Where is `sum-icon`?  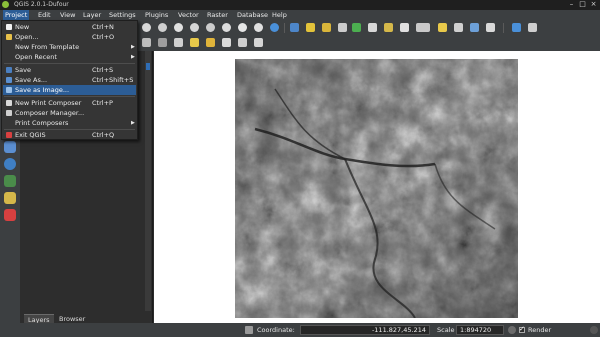 sum-icon is located at coordinates (404, 27).